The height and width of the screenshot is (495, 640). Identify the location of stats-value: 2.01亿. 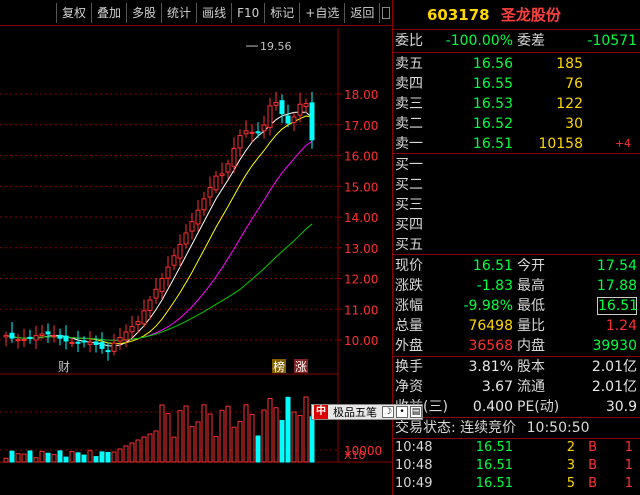
(614, 367).